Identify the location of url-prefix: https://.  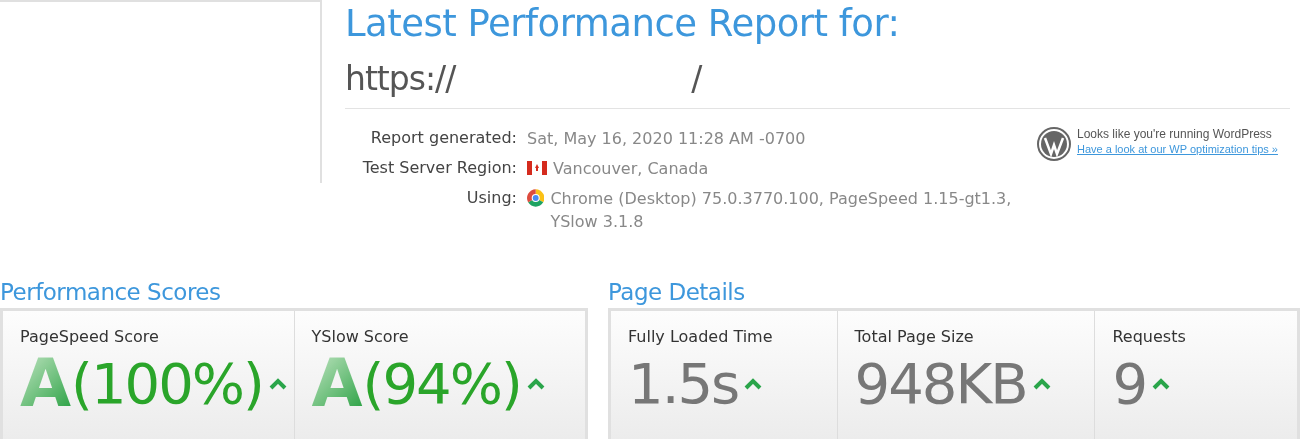
(400, 78).